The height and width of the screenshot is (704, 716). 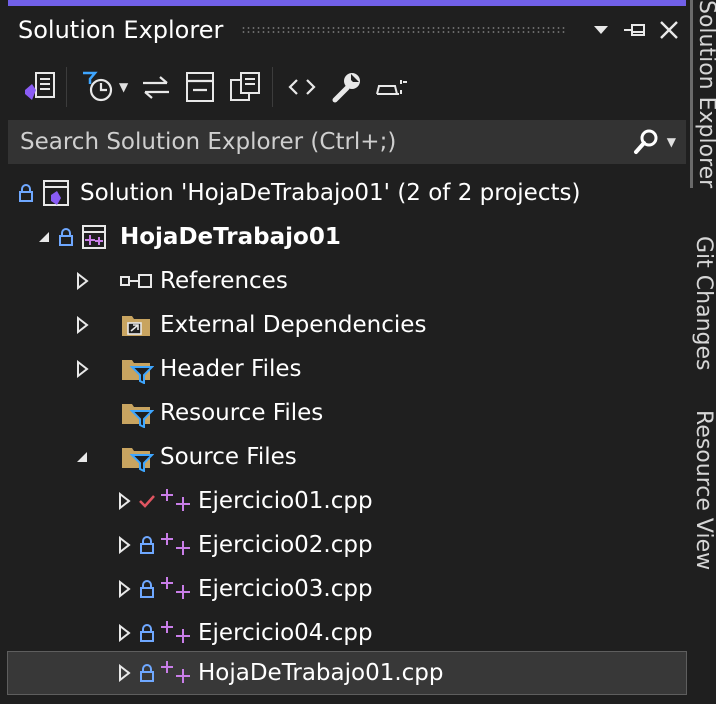 What do you see at coordinates (208, 142) in the screenshot?
I see `search-placeholder: Search Solution Explorer (Ctrl+;)` at bounding box center [208, 142].